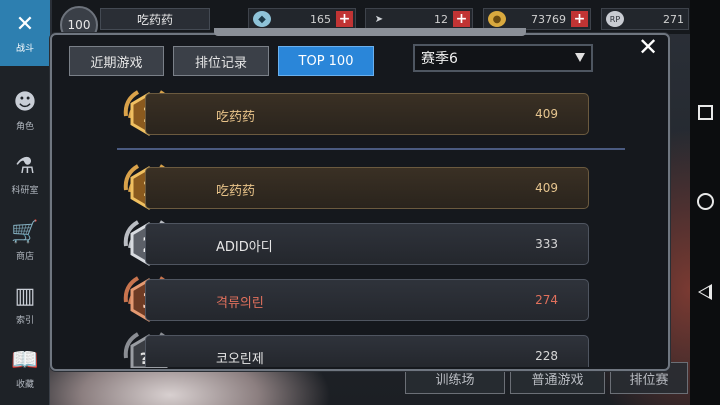 This screenshot has width=720, height=405. Describe the element at coordinates (370, 32) in the screenshot. I see `modal-notch` at that location.